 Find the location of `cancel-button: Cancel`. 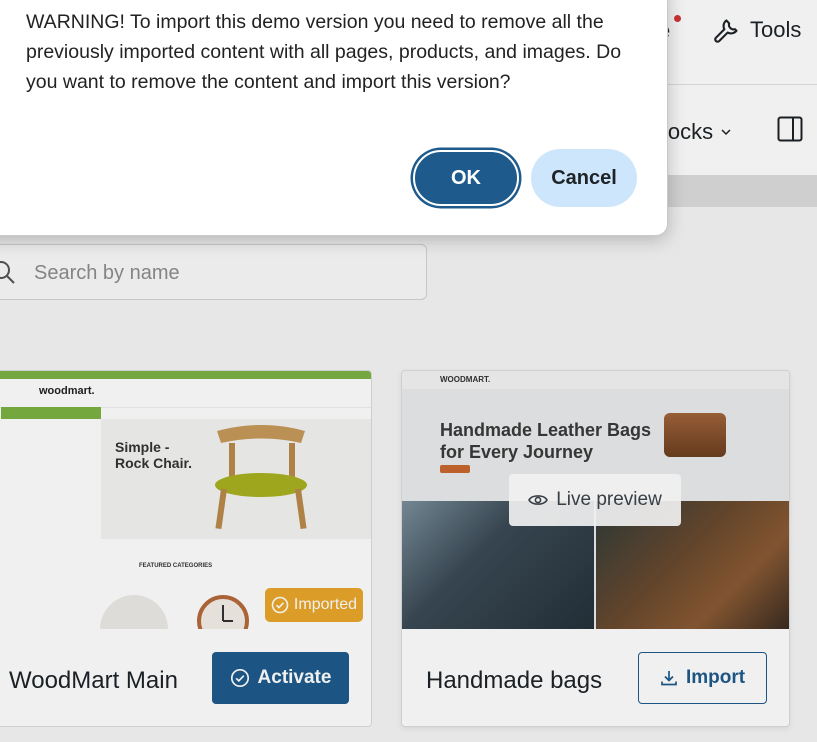

cancel-button: Cancel is located at coordinates (584, 178).